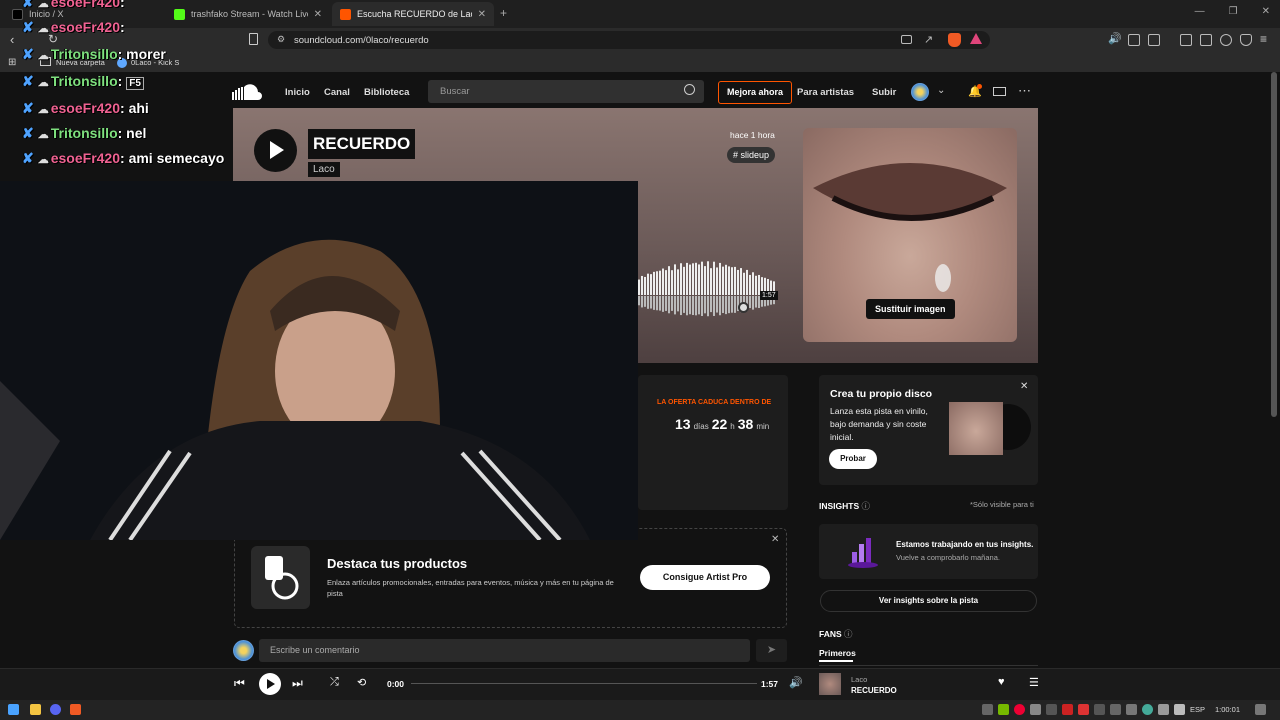  I want to click on brave-shield-icon, so click(954, 40).